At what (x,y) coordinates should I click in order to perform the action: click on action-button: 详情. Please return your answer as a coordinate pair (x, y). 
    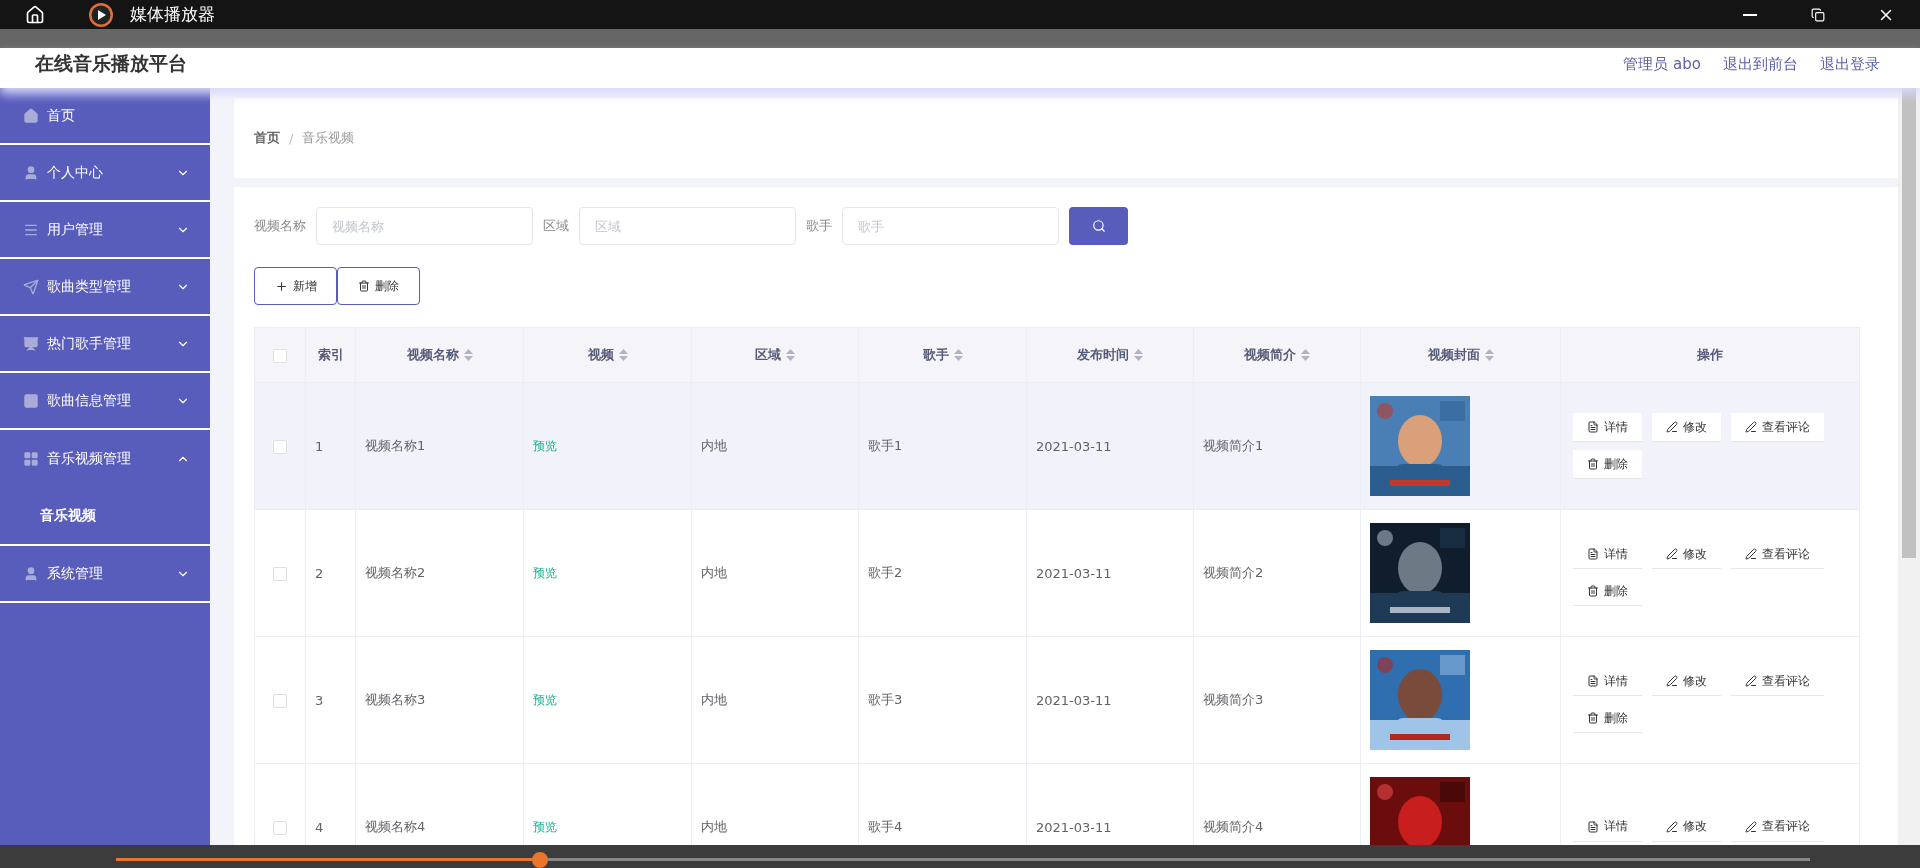
    Looking at the image, I should click on (1607, 427).